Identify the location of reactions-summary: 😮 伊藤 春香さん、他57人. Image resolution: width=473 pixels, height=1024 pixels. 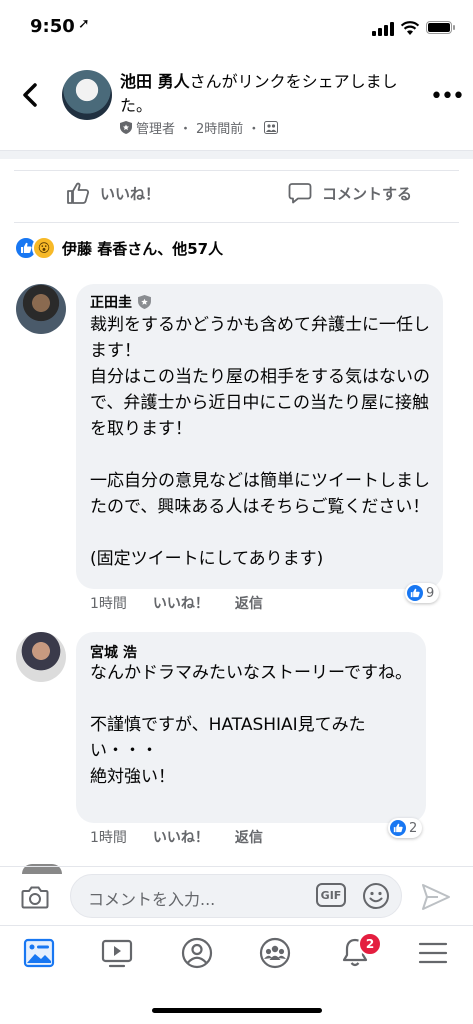
(118, 248).